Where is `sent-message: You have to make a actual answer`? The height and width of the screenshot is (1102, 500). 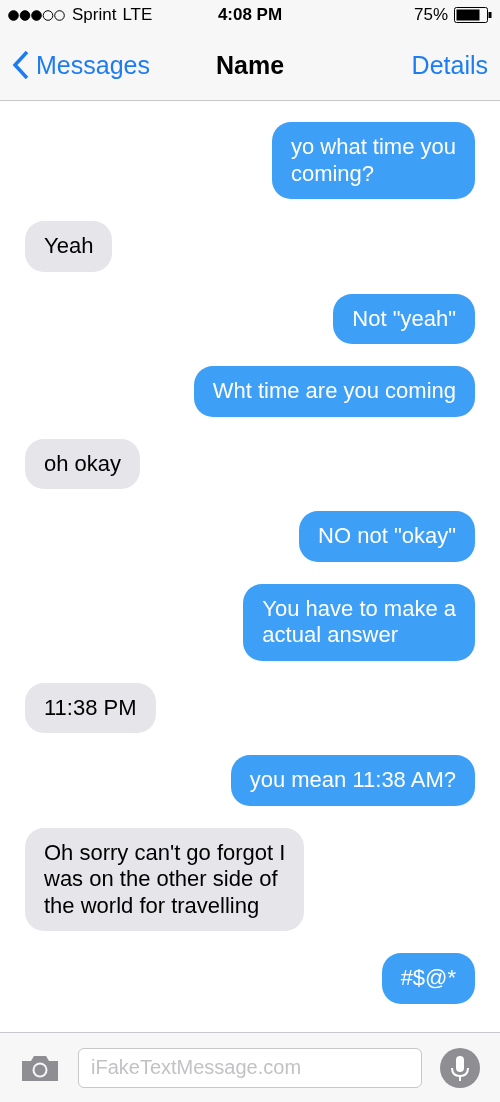 sent-message: You have to make a actual answer is located at coordinates (359, 622).